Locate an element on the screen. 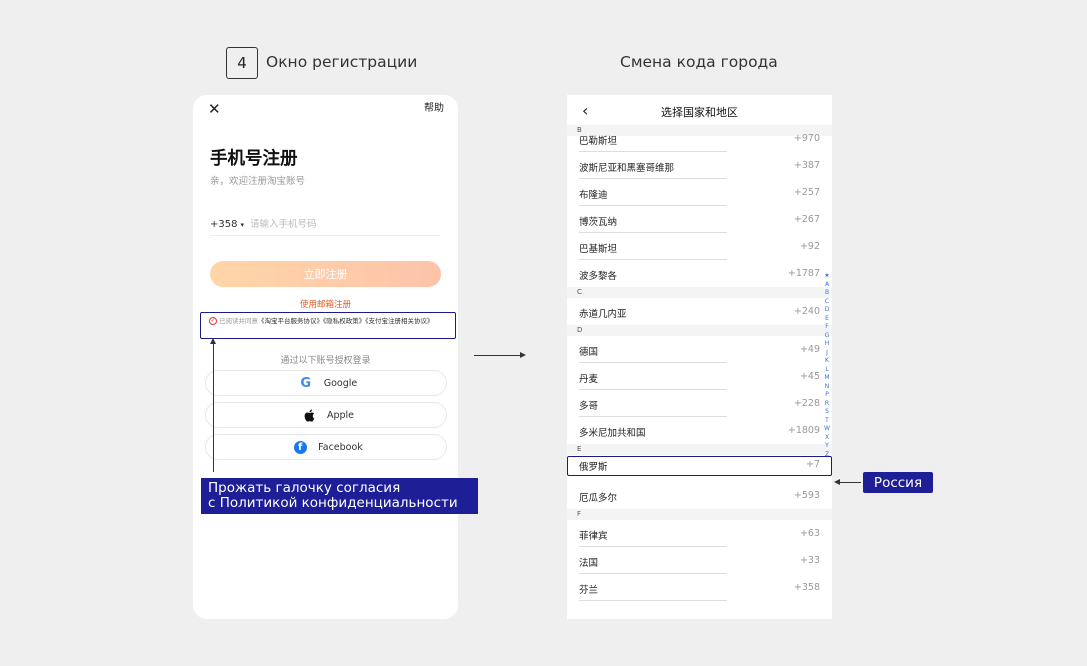  alphabet-index-letter: X is located at coordinates (827, 438).